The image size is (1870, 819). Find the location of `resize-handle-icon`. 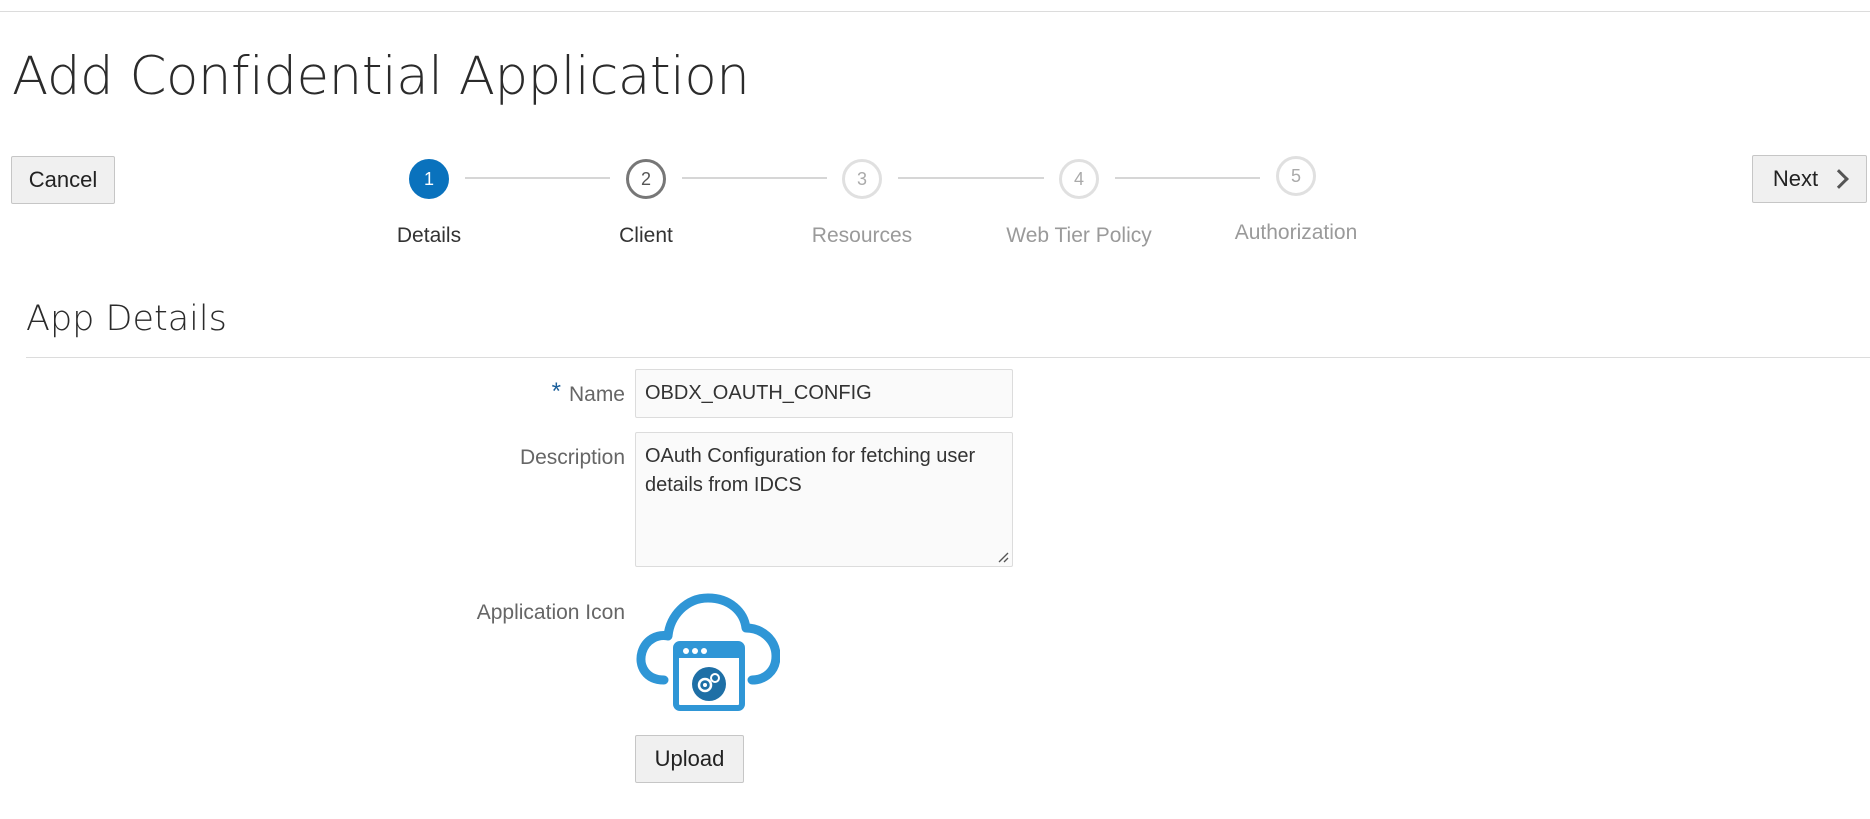

resize-handle-icon is located at coordinates (1003, 557).